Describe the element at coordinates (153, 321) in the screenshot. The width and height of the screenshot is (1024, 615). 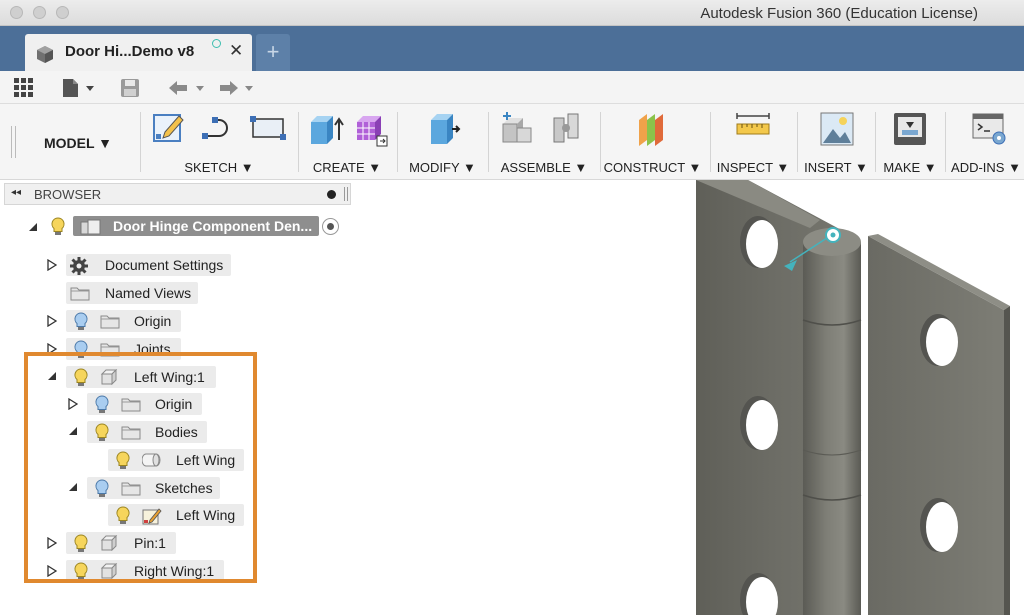
I see `browser-node-label: Origin` at that location.